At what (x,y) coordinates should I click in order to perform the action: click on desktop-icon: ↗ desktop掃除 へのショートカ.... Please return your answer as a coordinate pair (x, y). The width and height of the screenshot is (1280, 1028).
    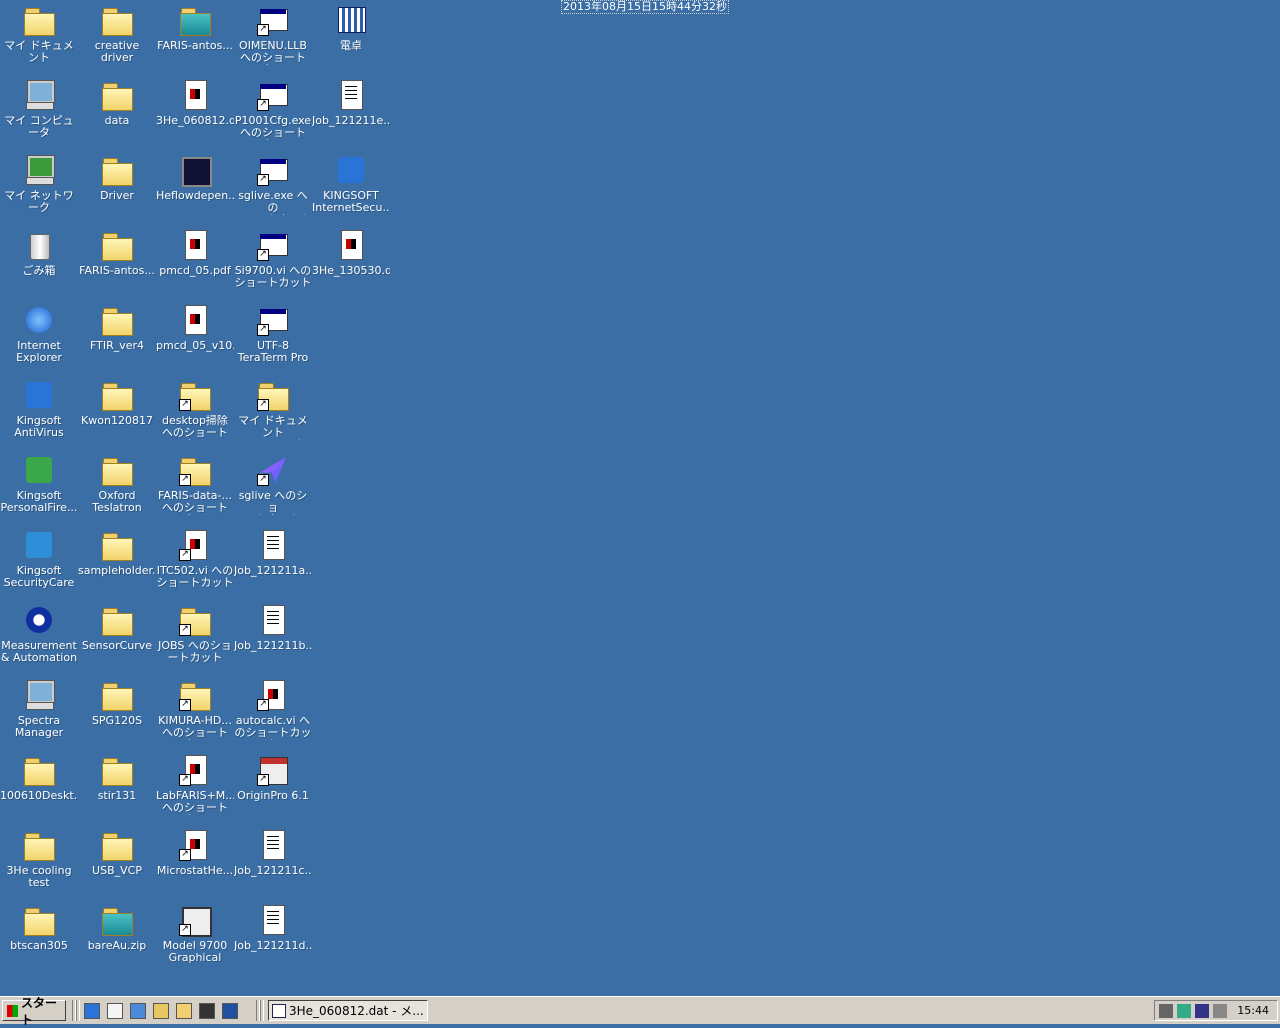
    Looking at the image, I should click on (195, 412).